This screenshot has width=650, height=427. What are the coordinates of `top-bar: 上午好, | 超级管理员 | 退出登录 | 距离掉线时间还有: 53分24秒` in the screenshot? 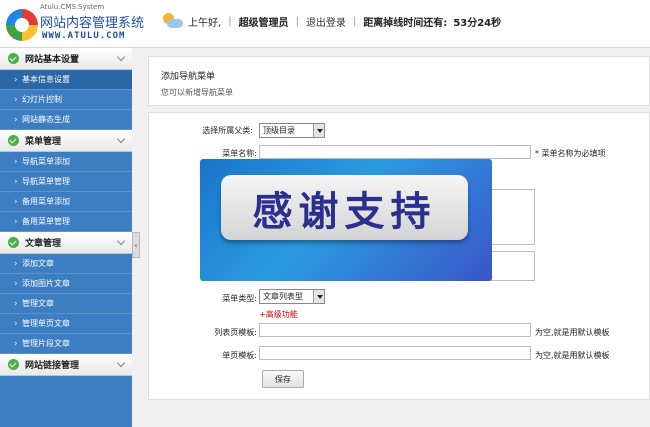 It's located at (331, 21).